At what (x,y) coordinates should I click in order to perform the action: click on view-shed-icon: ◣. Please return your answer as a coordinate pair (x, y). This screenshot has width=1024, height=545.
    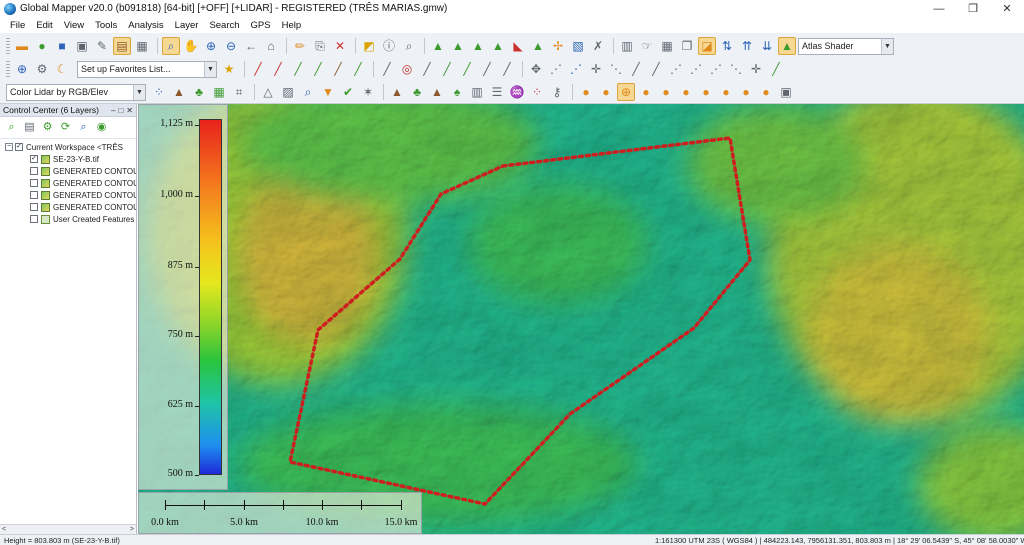
    Looking at the image, I should click on (518, 46).